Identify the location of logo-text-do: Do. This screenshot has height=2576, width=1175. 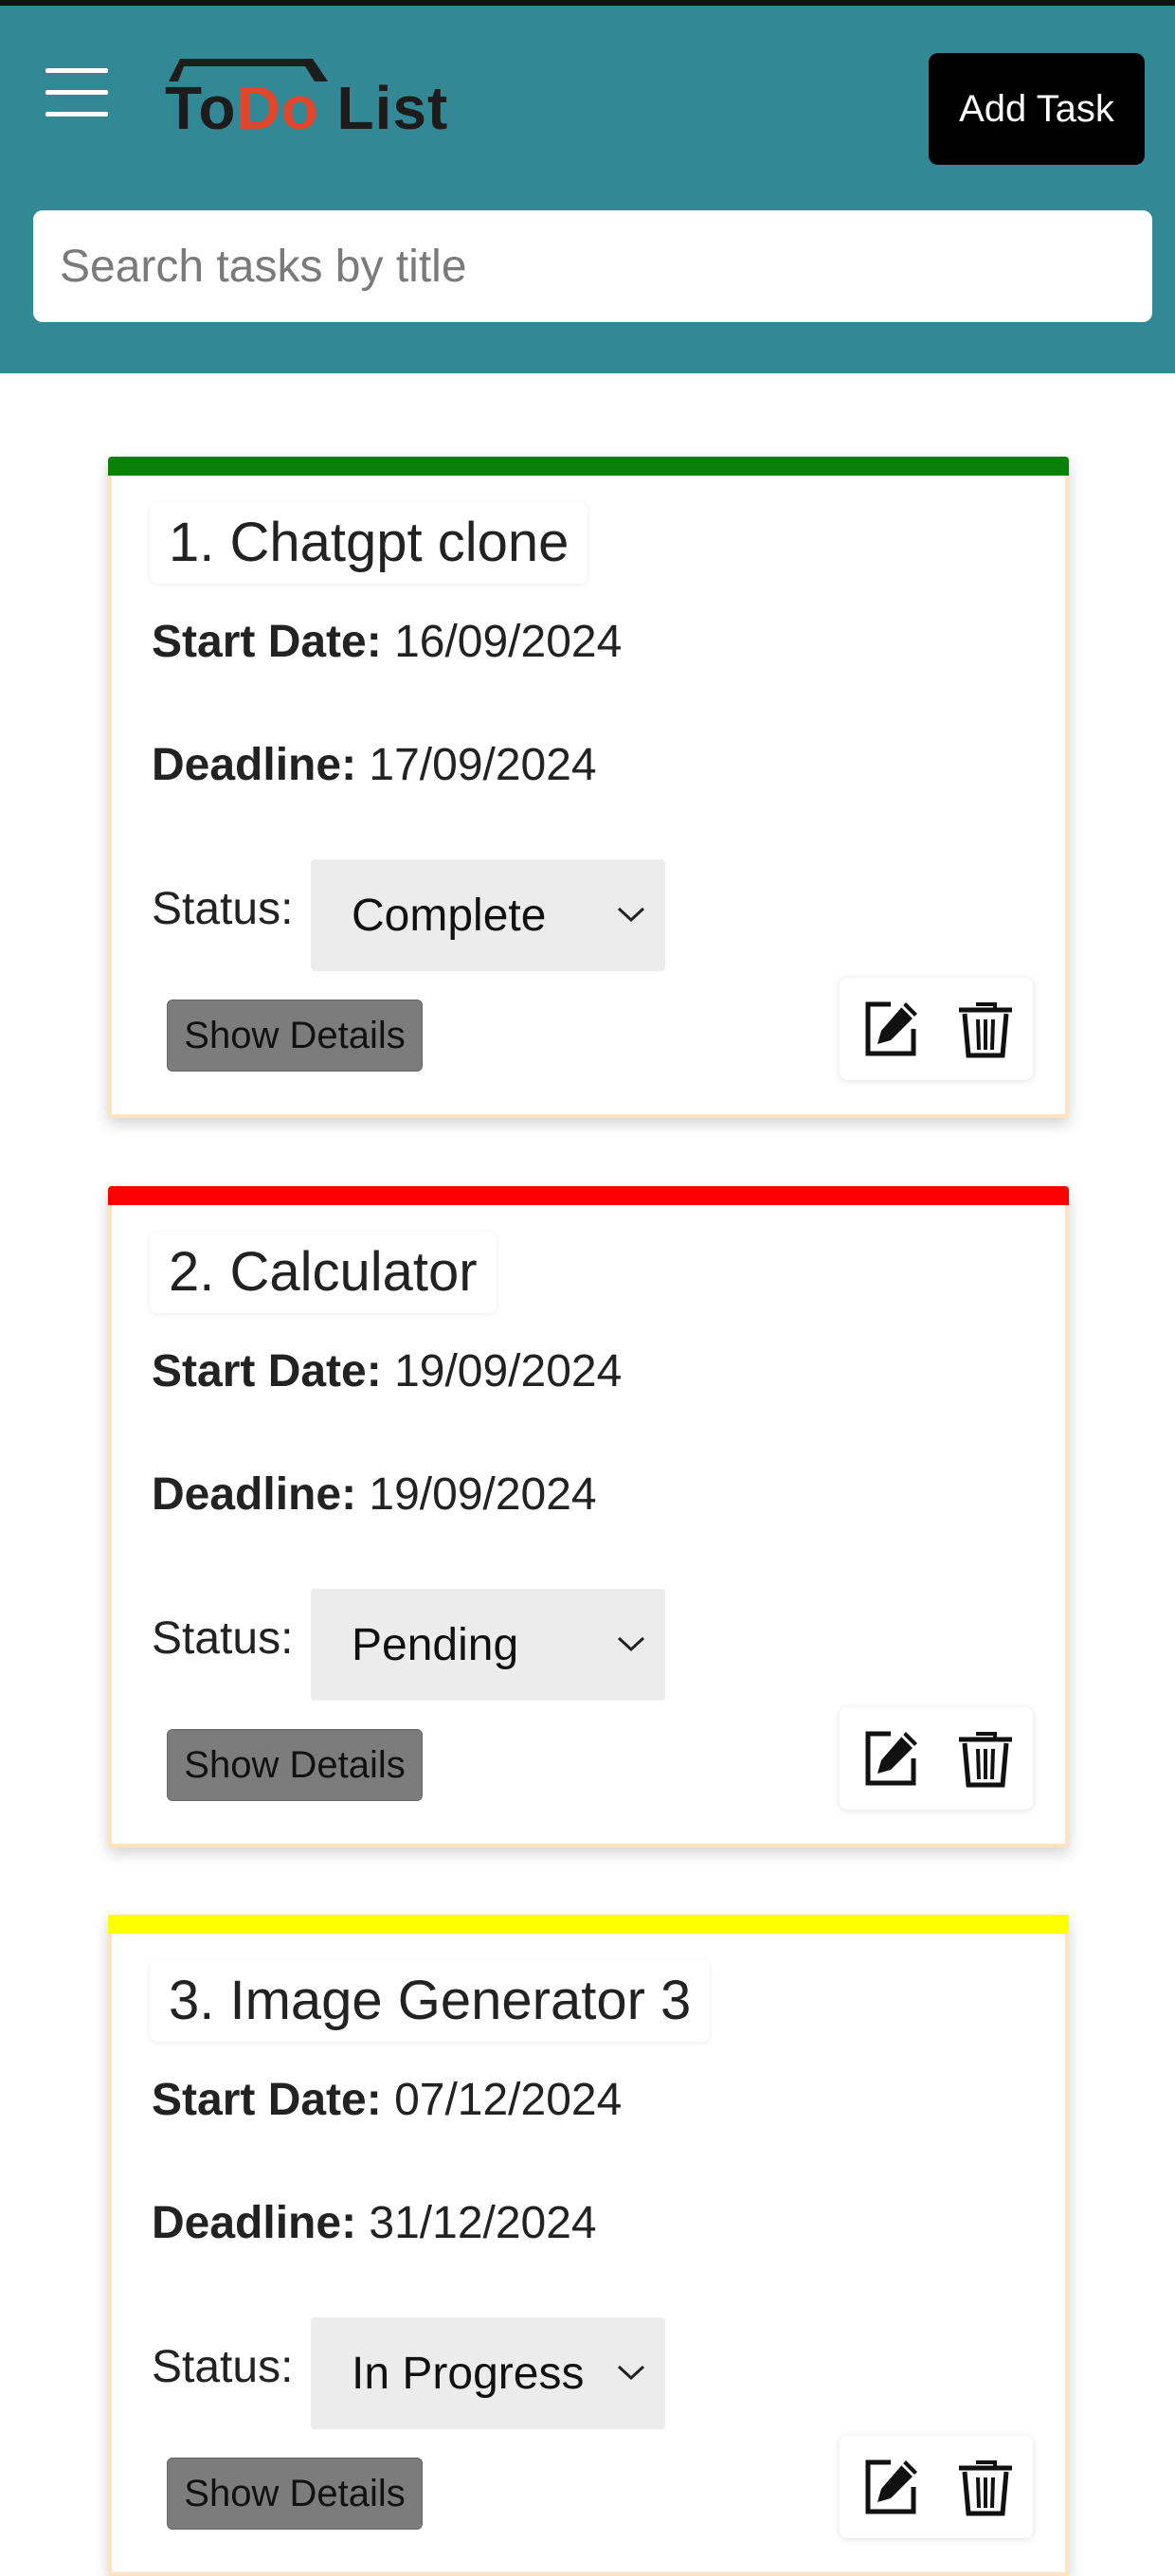
(277, 108).